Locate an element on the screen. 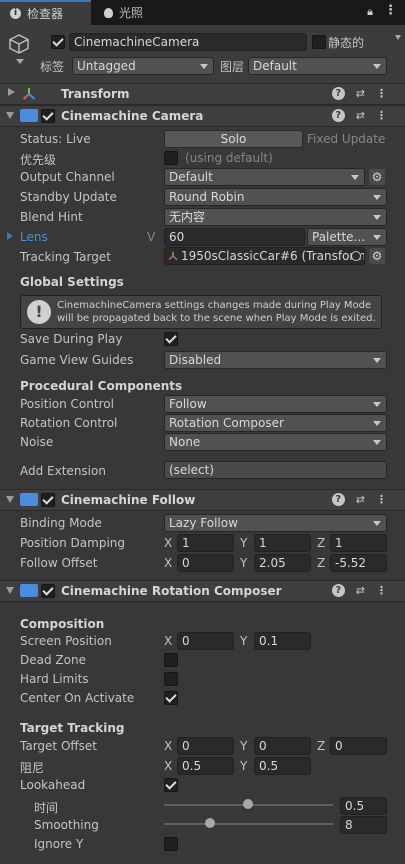  save-during-play-checkbox is located at coordinates (171, 339).